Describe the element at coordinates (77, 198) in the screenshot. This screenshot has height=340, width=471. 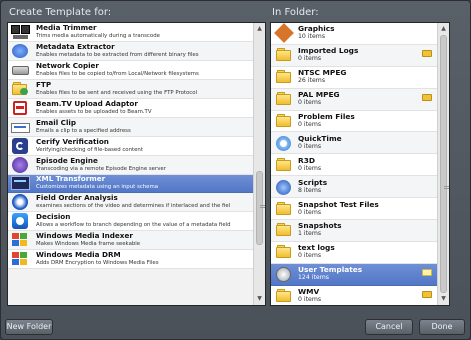
I see `template-title: Field Order Analysis` at that location.